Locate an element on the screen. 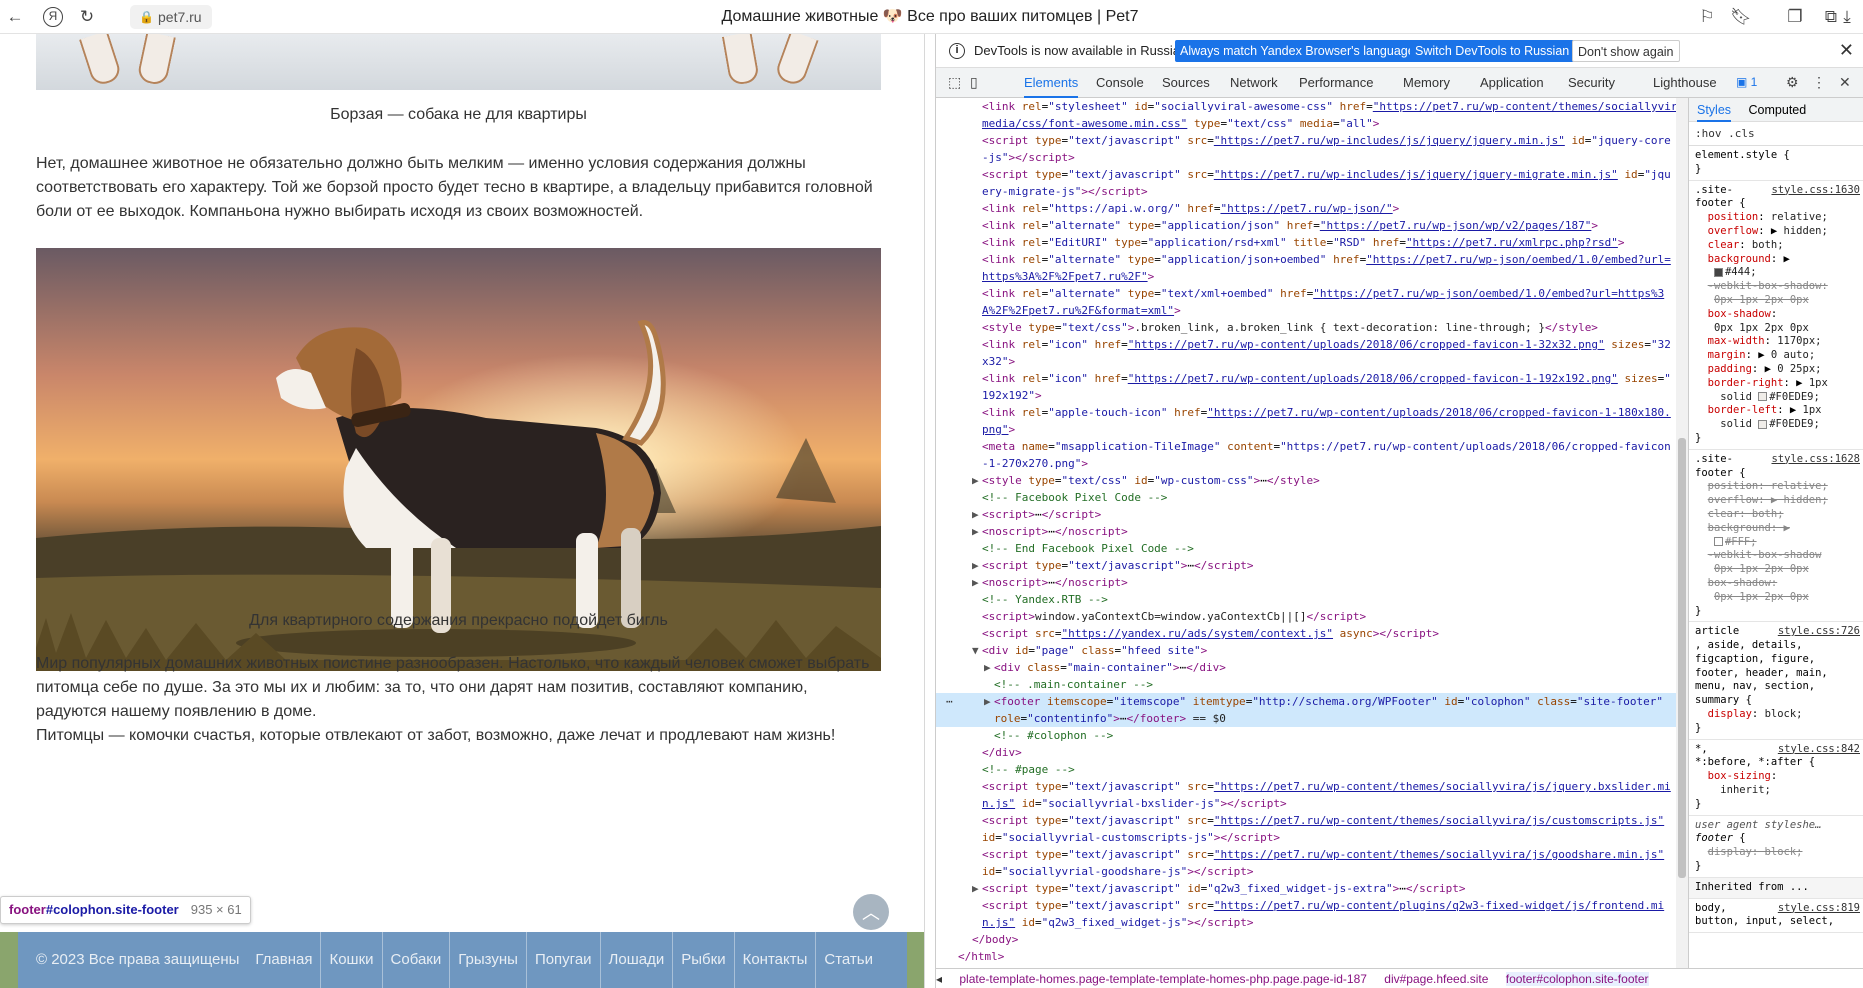 The height and width of the screenshot is (988, 1863). footer-link: Кошки is located at coordinates (350, 960).